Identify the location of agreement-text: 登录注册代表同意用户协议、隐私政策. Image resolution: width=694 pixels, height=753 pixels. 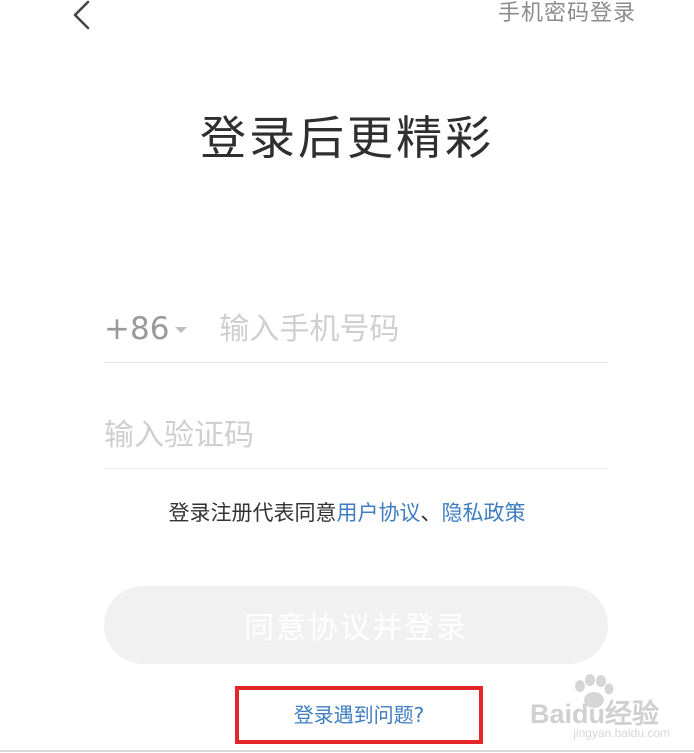
(347, 513).